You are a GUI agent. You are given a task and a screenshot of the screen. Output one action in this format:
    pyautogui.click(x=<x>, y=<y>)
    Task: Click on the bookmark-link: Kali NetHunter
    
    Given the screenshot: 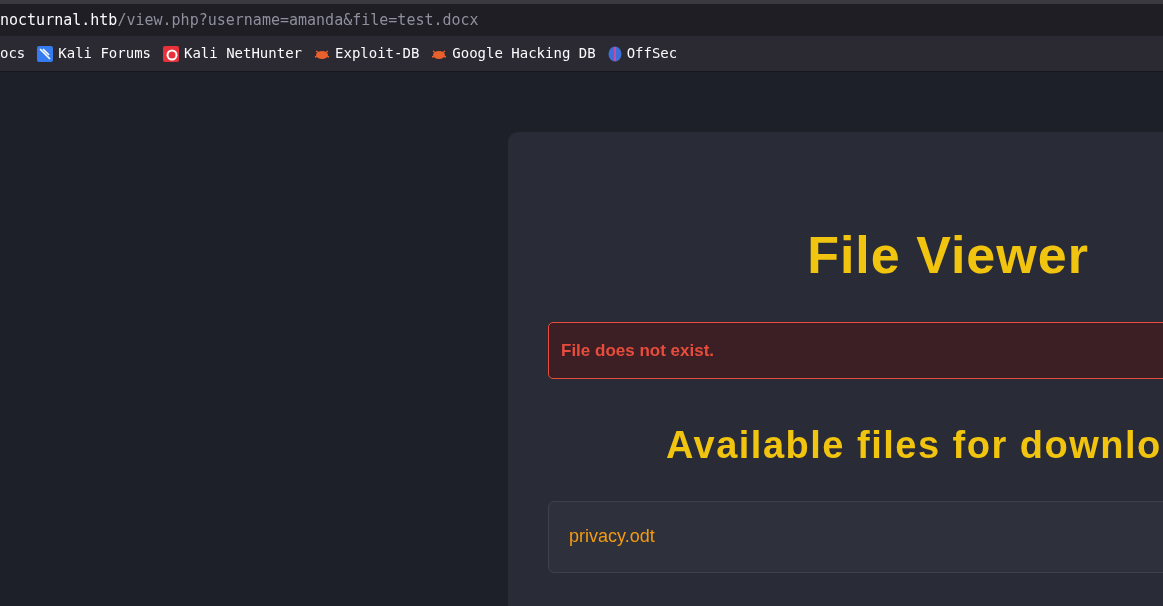 What is the action you would take?
    pyautogui.click(x=233, y=53)
    